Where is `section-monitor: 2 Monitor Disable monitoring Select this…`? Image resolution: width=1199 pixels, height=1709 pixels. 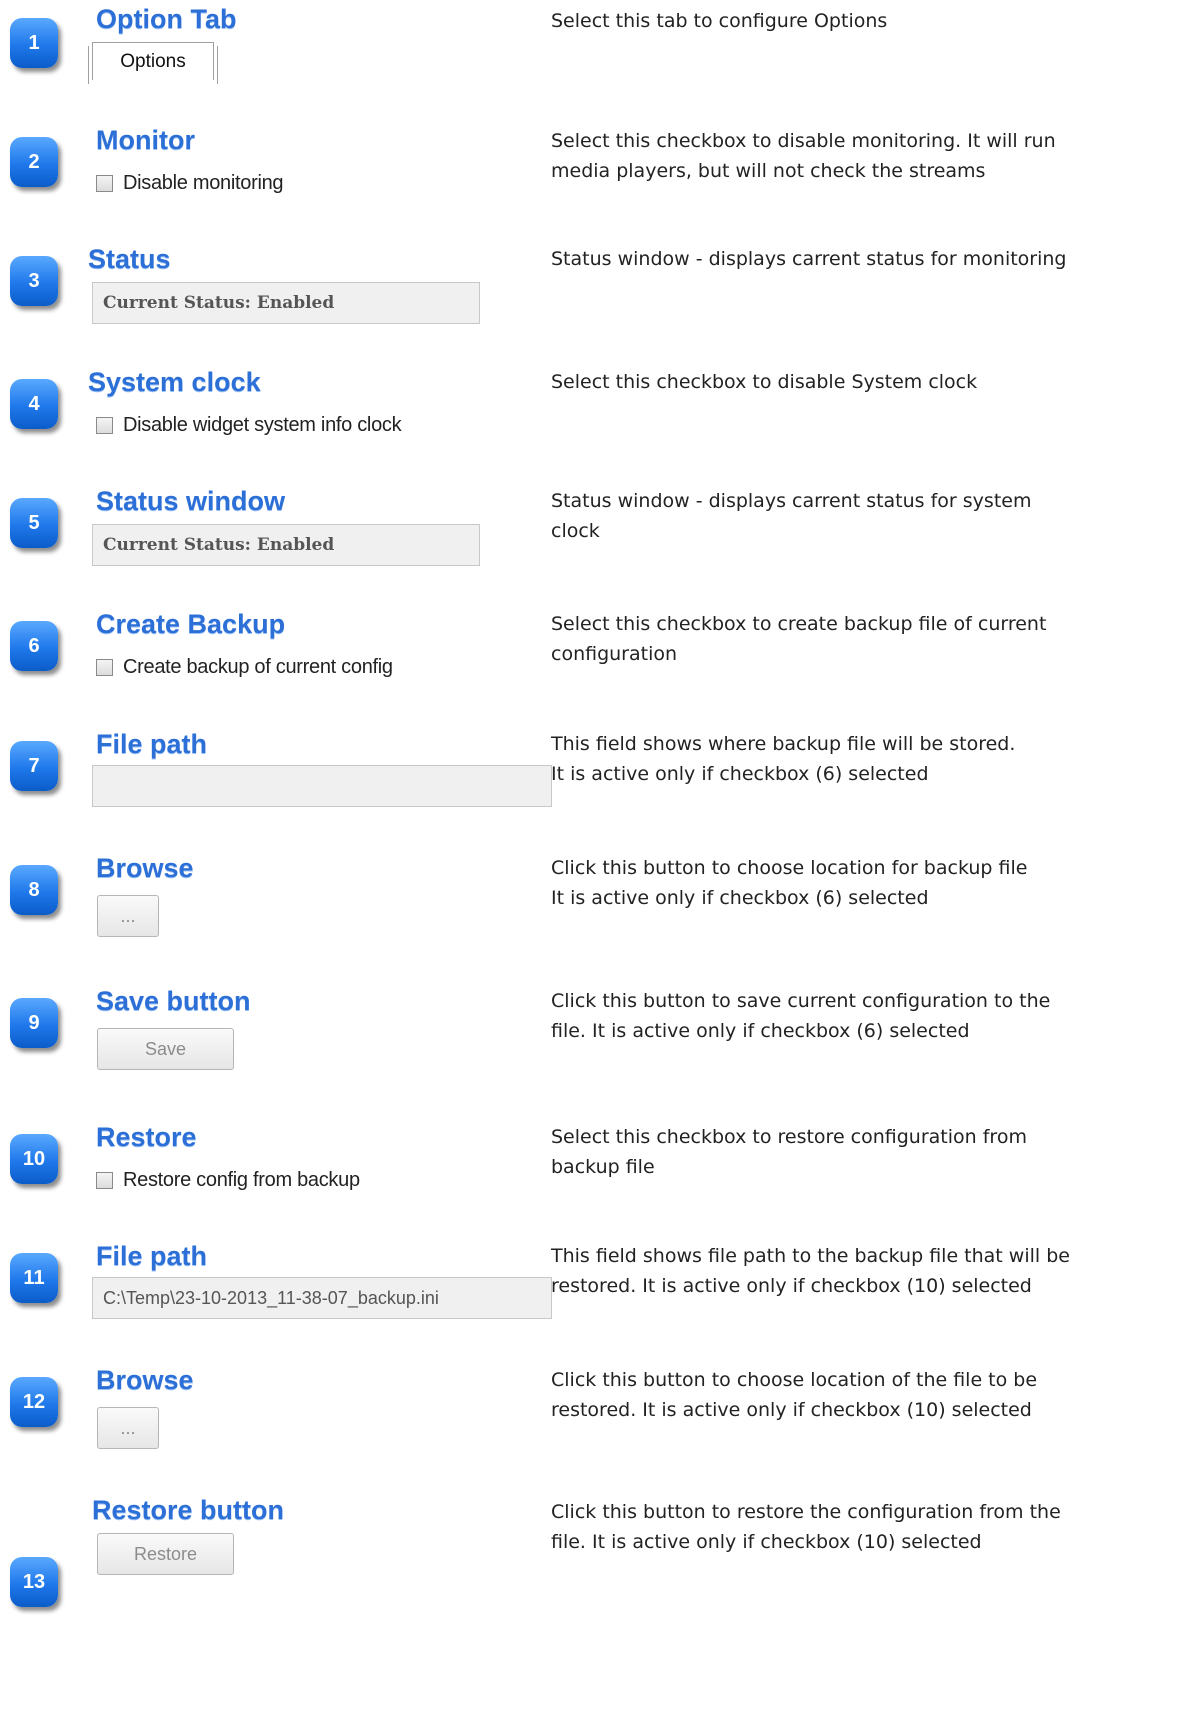 section-monitor: 2 Monitor Disable monitoring Select this… is located at coordinates (599, 183).